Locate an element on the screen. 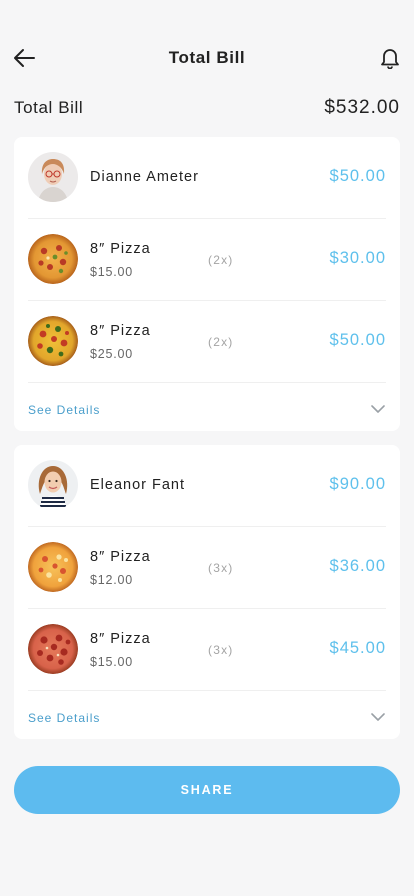 This screenshot has height=896, width=414. item-total: $50.00 is located at coordinates (357, 340).